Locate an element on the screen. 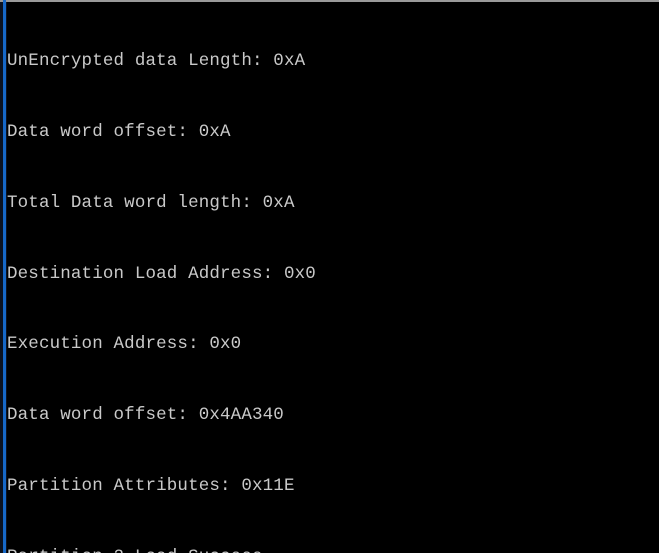 This screenshot has width=659, height=553. console-line: Data word offset: 0x4AA340 is located at coordinates (145, 415).